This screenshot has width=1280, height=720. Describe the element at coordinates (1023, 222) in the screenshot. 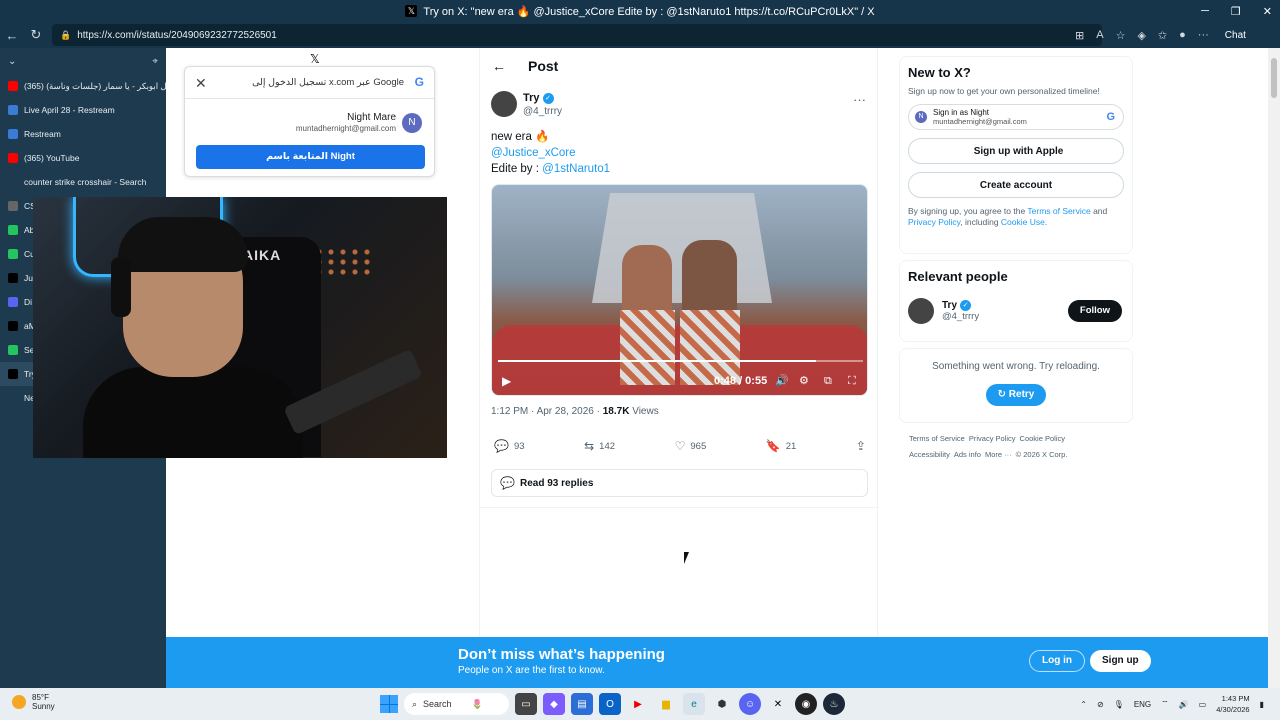

I see `cookie-use-link: Cookie Use` at that location.